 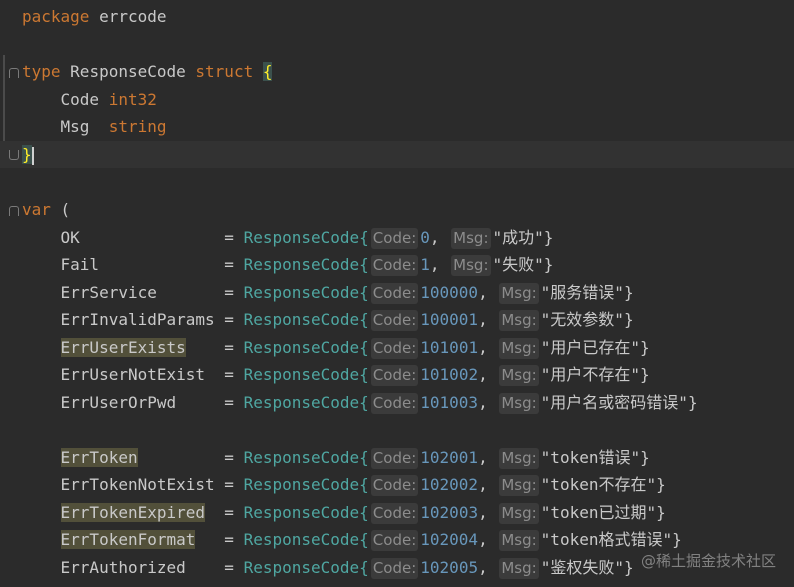 What do you see at coordinates (449, 347) in the screenshot?
I see `entry-code-value: 101001` at bounding box center [449, 347].